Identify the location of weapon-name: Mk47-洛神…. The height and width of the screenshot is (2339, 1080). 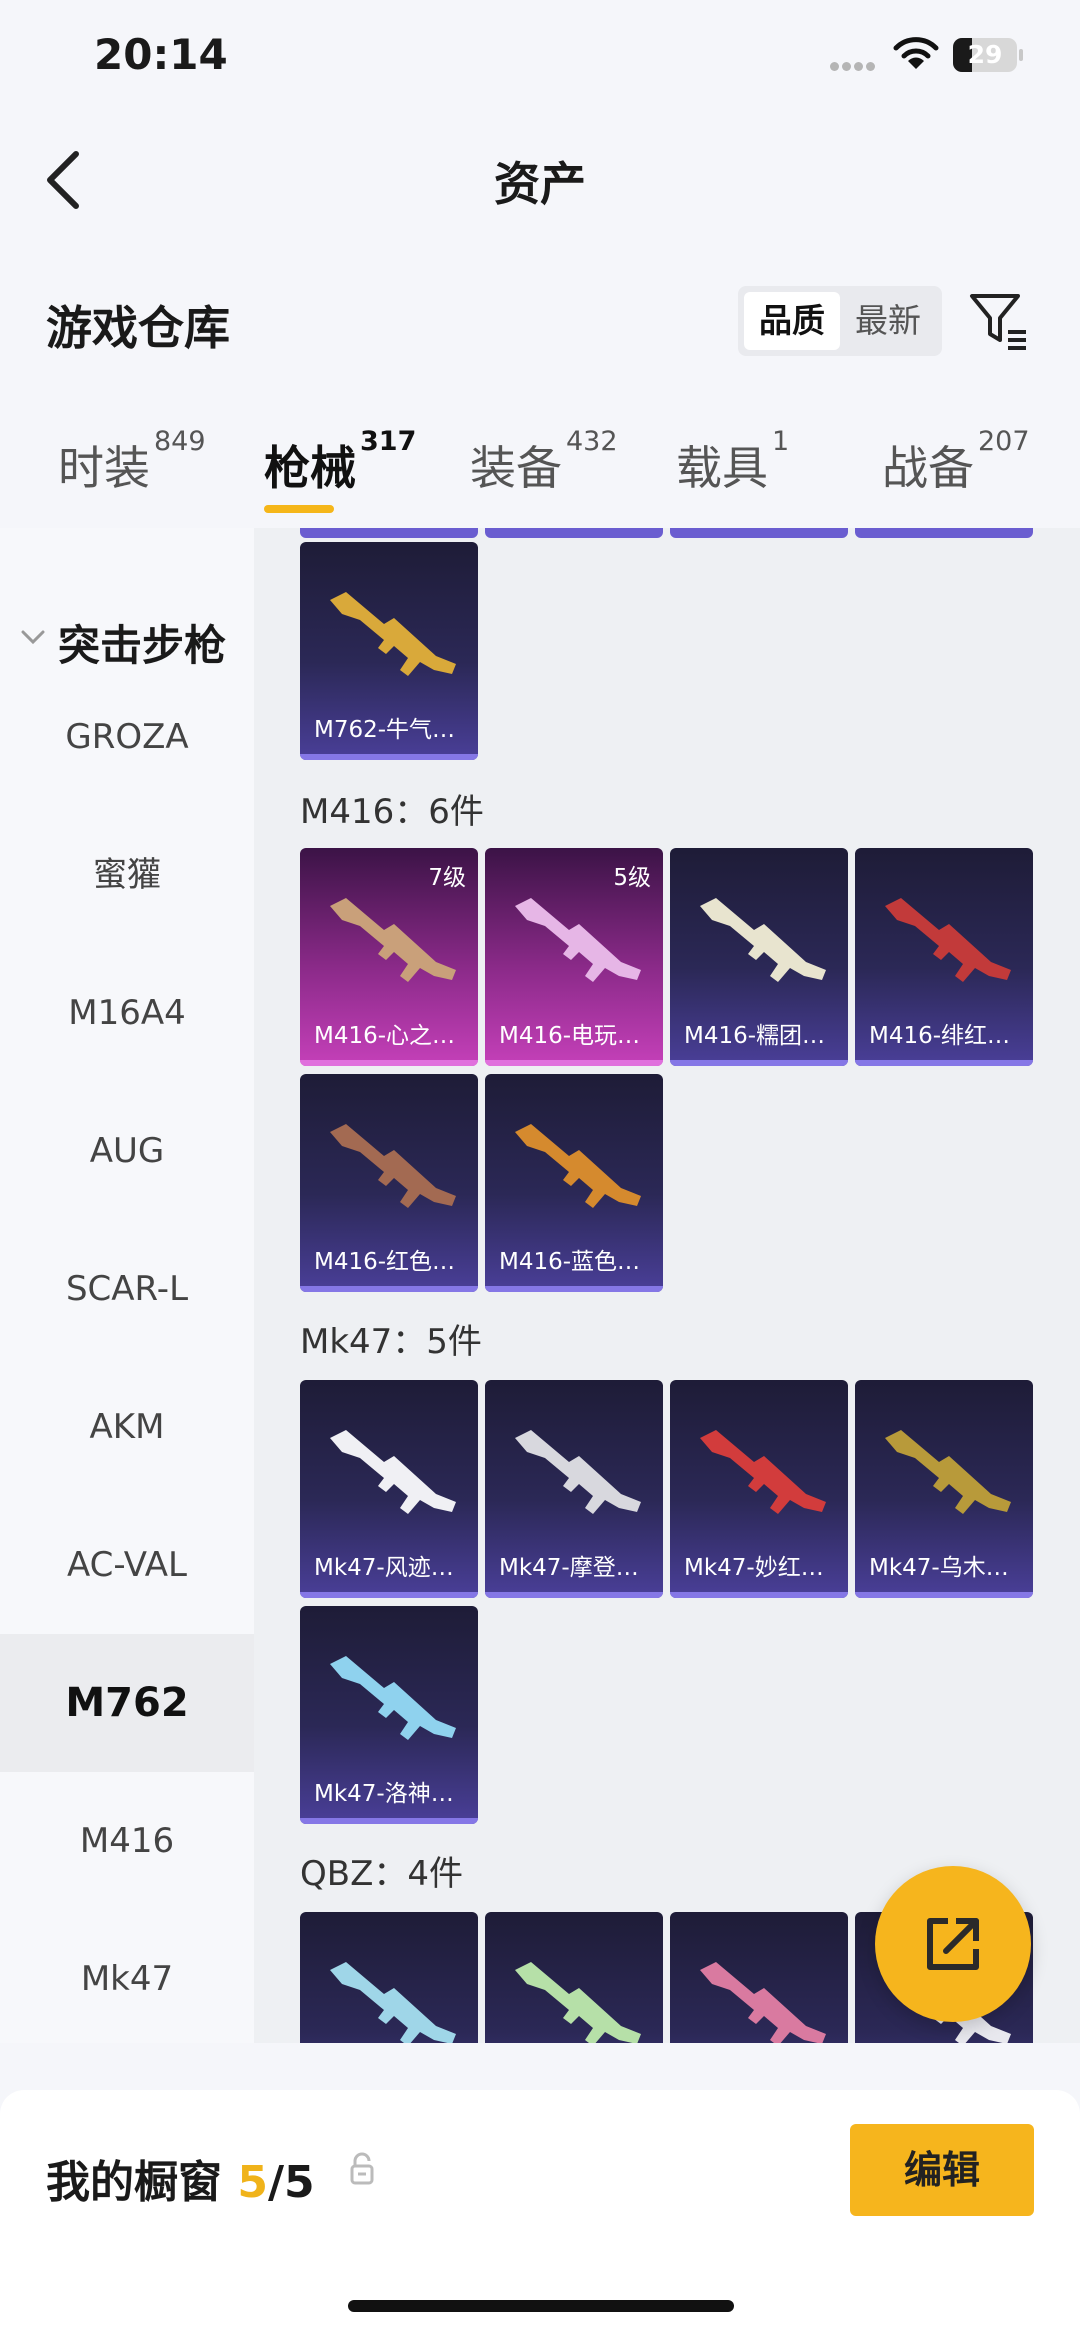
(384, 1794).